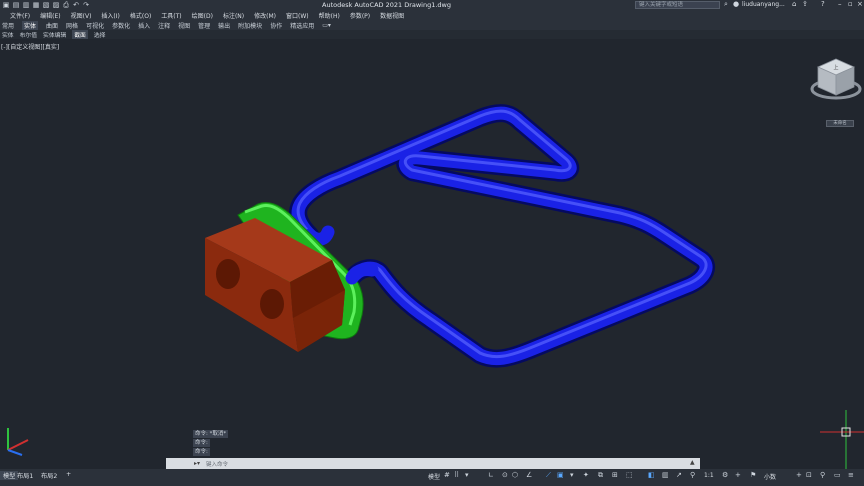 This screenshot has width=864, height=486. I want to click on selection-cycling-icon: ✦, so click(586, 475).